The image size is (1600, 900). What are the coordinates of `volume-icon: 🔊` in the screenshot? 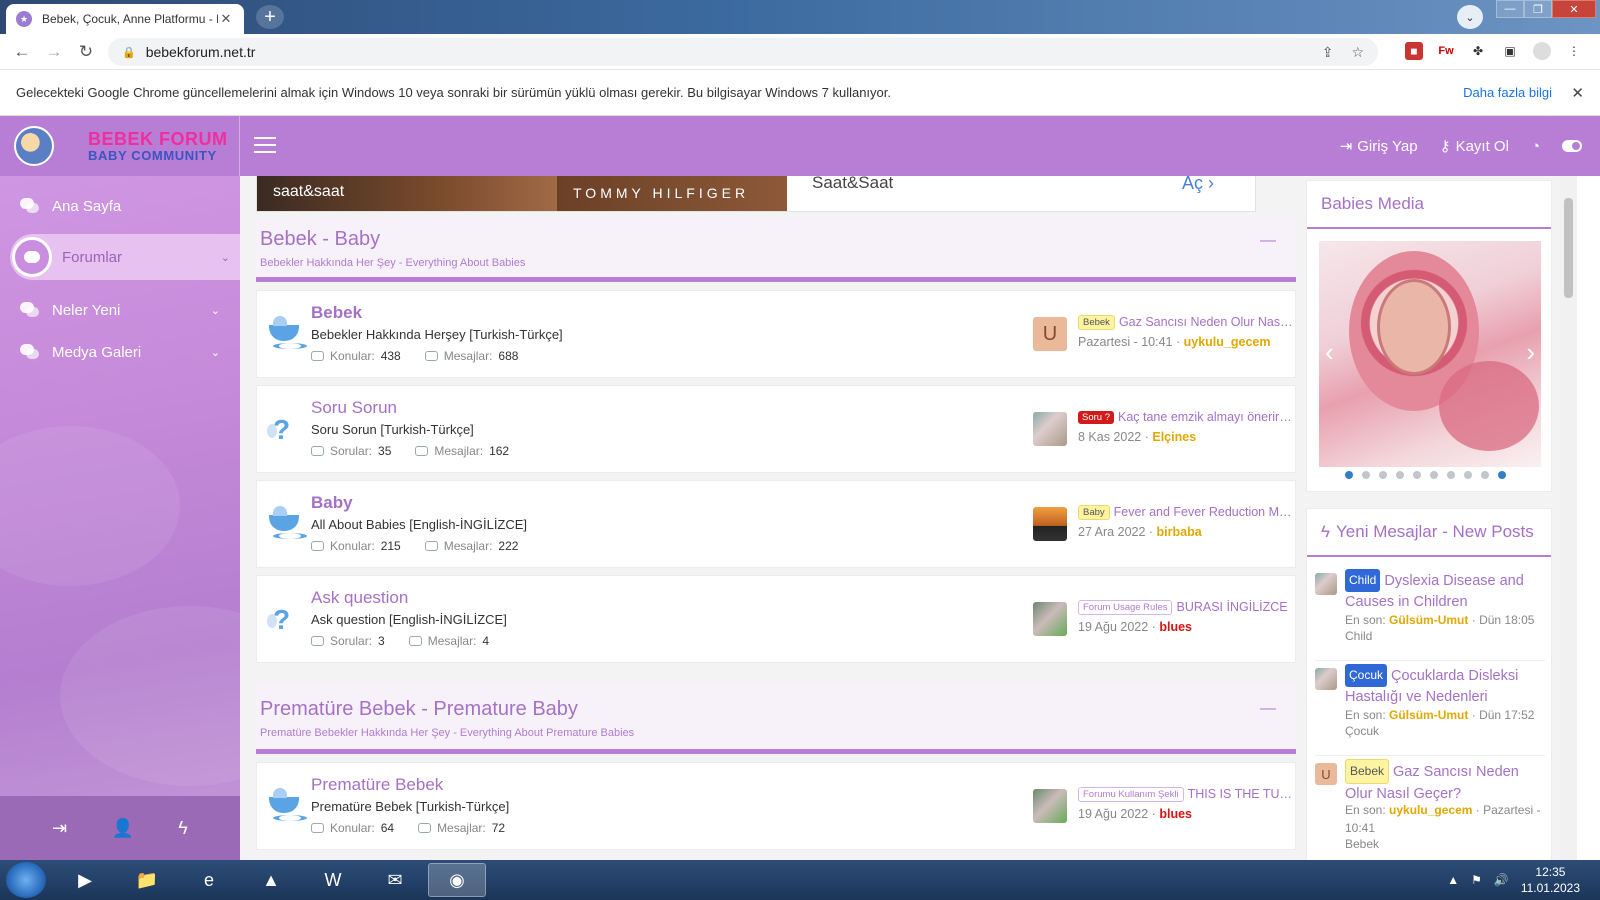 It's located at (1501, 880).